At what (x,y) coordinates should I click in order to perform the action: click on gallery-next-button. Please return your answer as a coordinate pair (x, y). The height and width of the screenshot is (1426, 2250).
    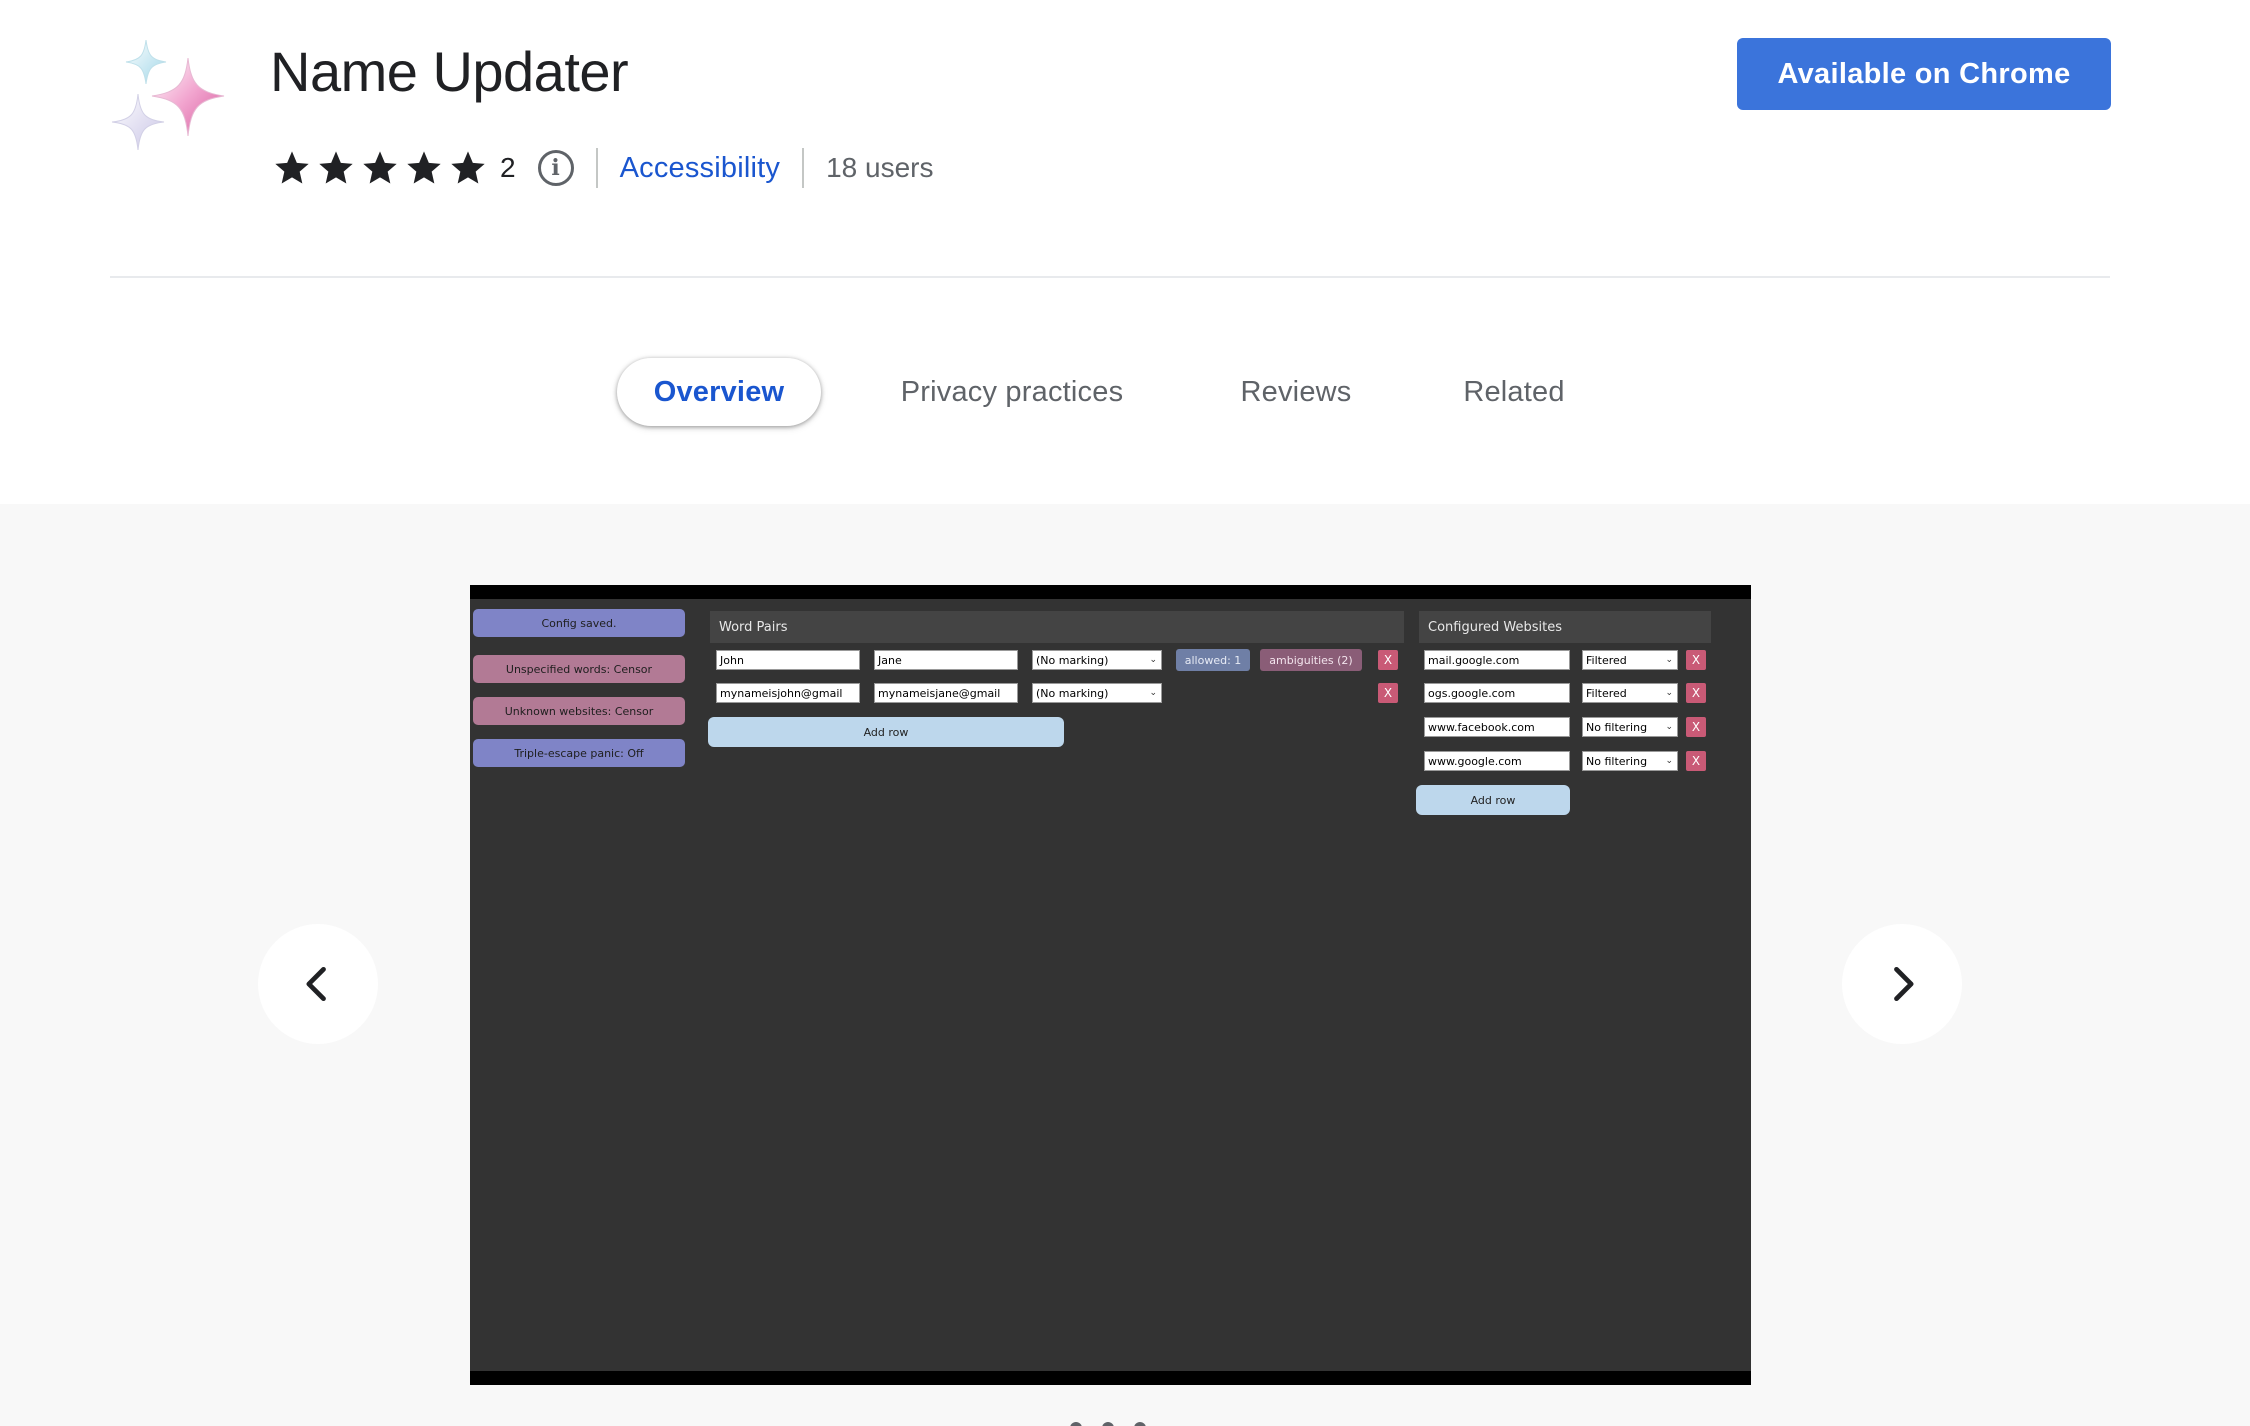
    Looking at the image, I should click on (1902, 984).